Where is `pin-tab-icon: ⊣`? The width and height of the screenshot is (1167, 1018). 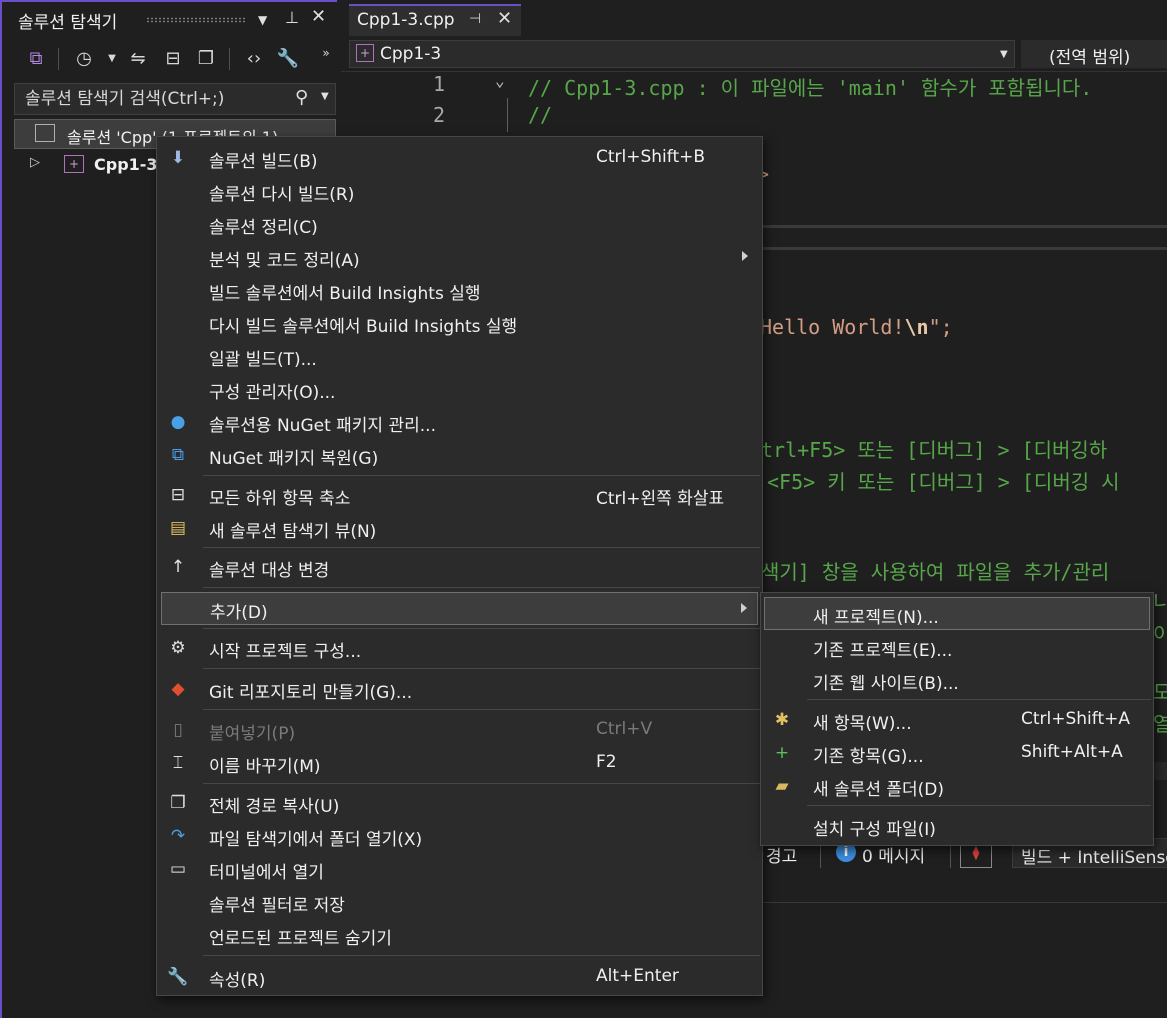
pin-tab-icon: ⊣ is located at coordinates (475, 19).